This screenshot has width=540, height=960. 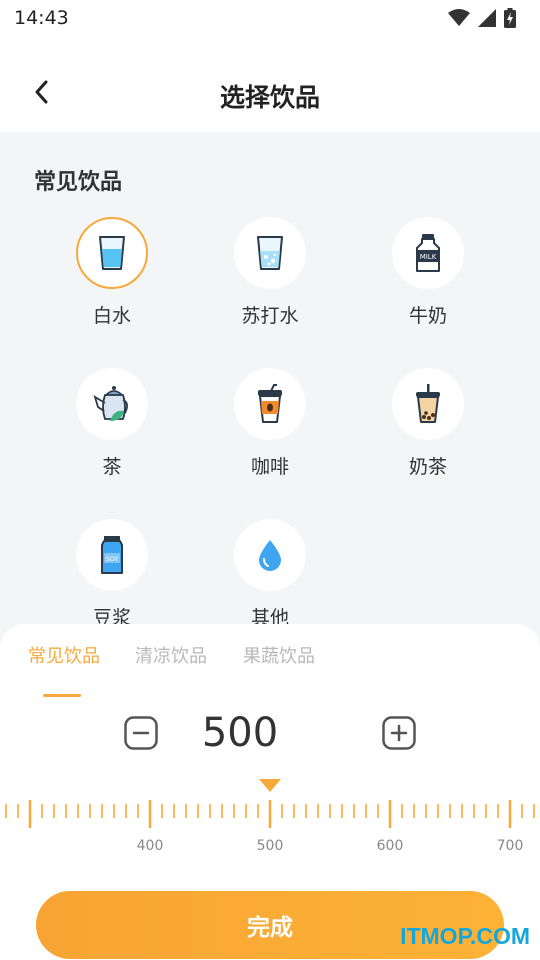 What do you see at coordinates (270, 669) in the screenshot?
I see `category-tabs: 常见饮品 清凉饮品 果蔬饮品` at bounding box center [270, 669].